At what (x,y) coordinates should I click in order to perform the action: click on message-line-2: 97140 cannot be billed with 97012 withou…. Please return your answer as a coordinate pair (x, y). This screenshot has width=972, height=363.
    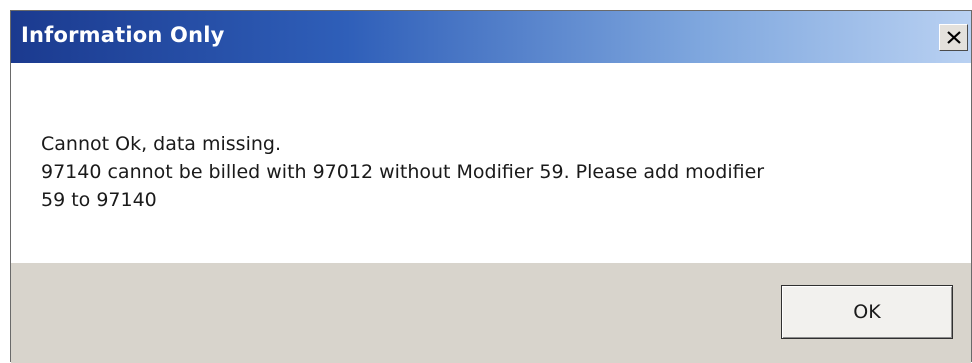
    Looking at the image, I should click on (403, 172).